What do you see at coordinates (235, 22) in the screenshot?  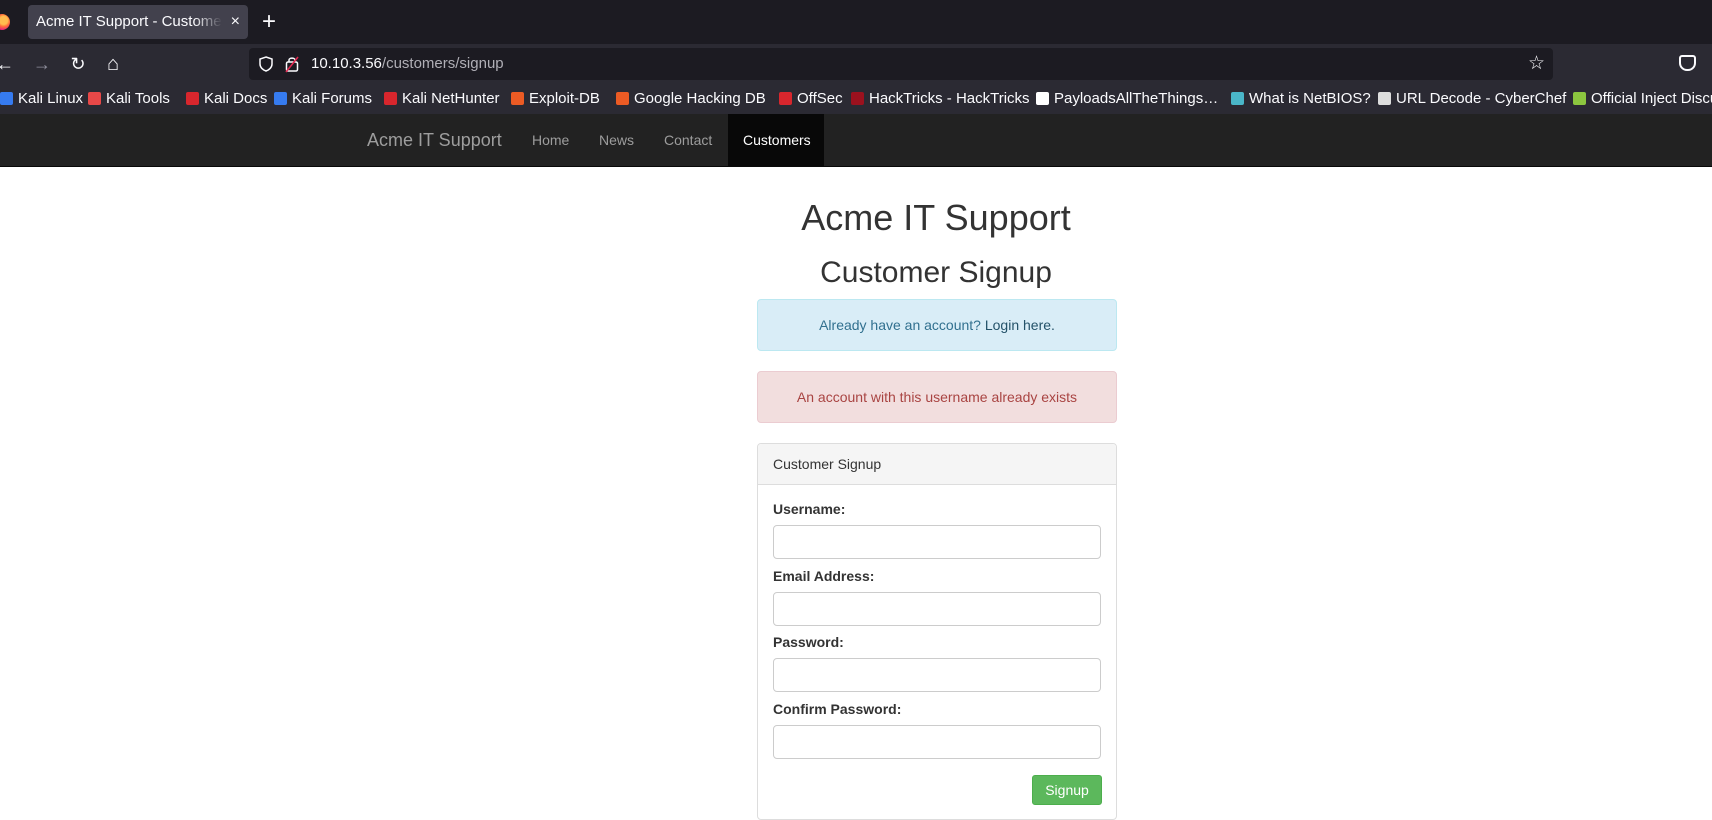 I see `close-tab-icon: ×` at bounding box center [235, 22].